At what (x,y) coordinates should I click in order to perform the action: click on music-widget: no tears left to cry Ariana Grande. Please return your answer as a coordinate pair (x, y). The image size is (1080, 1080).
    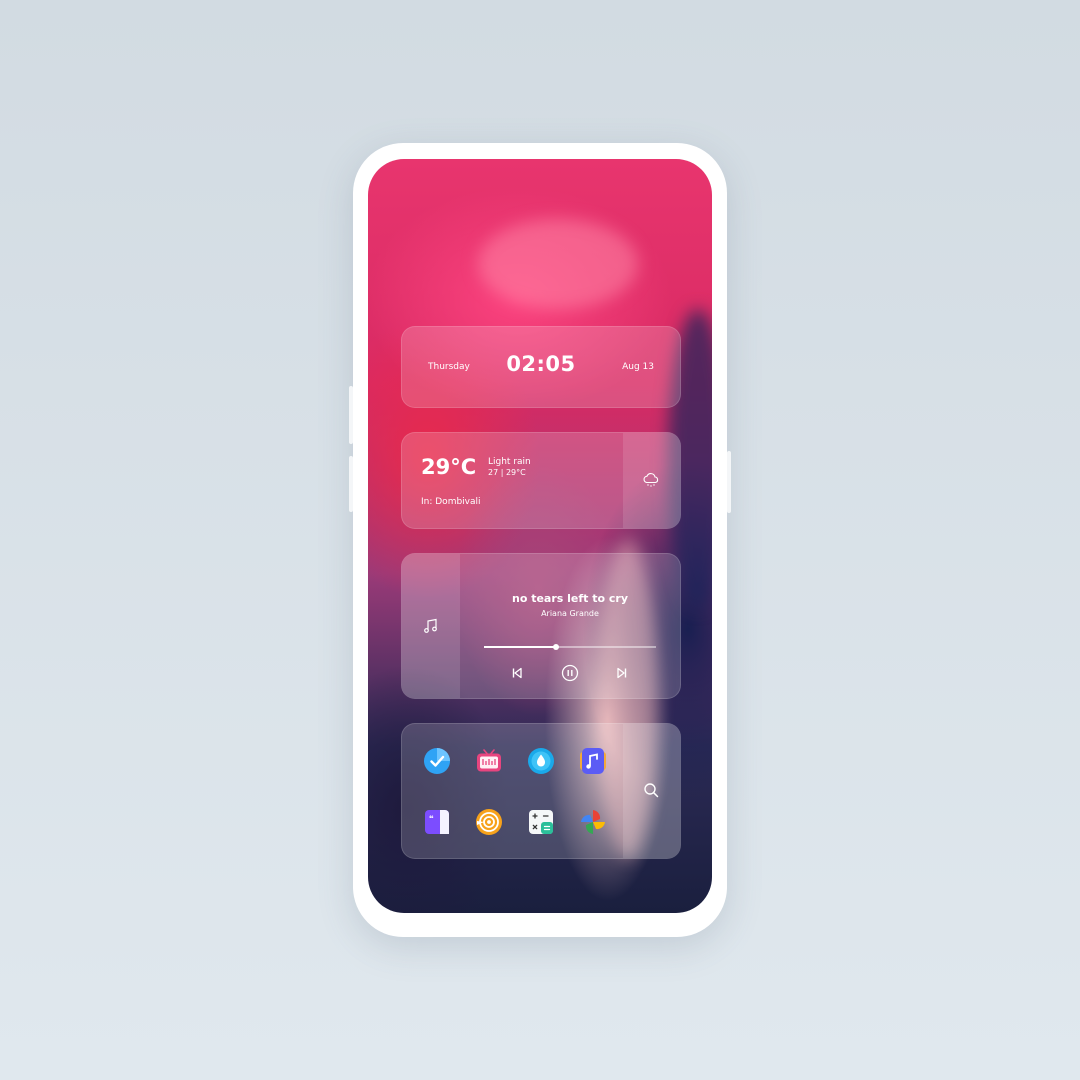
    Looking at the image, I should click on (541, 626).